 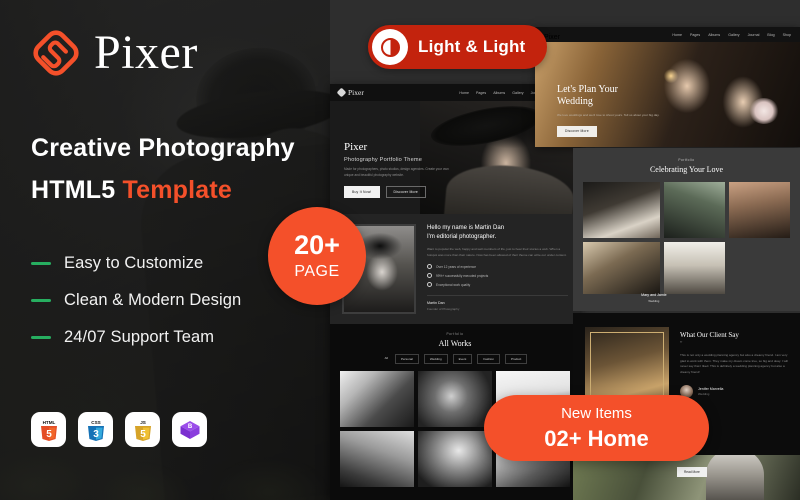 I want to click on check-icon, so click(x=429, y=285).